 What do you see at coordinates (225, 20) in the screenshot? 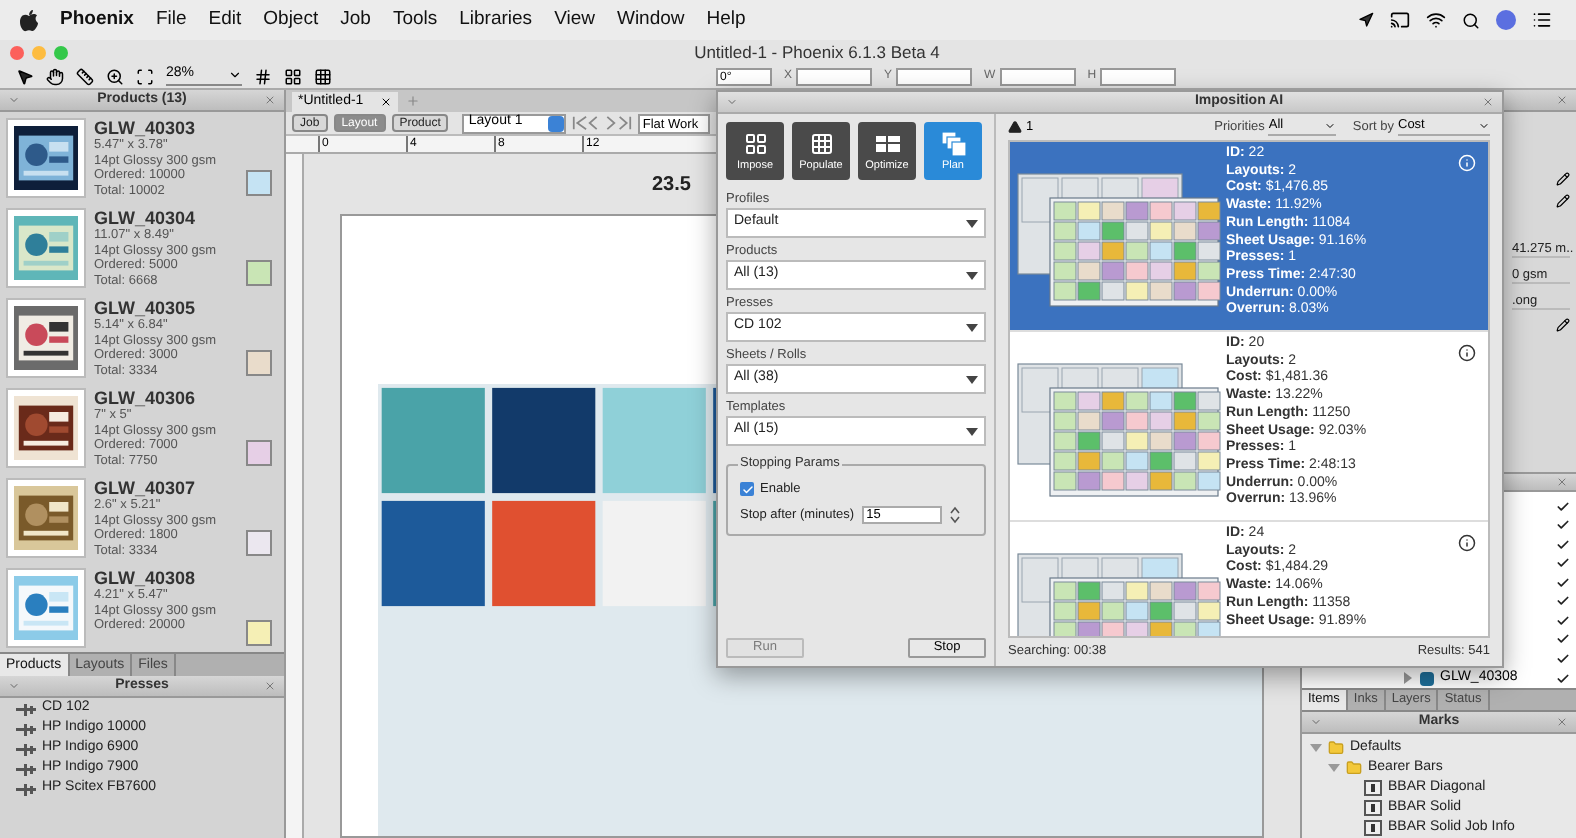
I see `menu-item: Edit` at bounding box center [225, 20].